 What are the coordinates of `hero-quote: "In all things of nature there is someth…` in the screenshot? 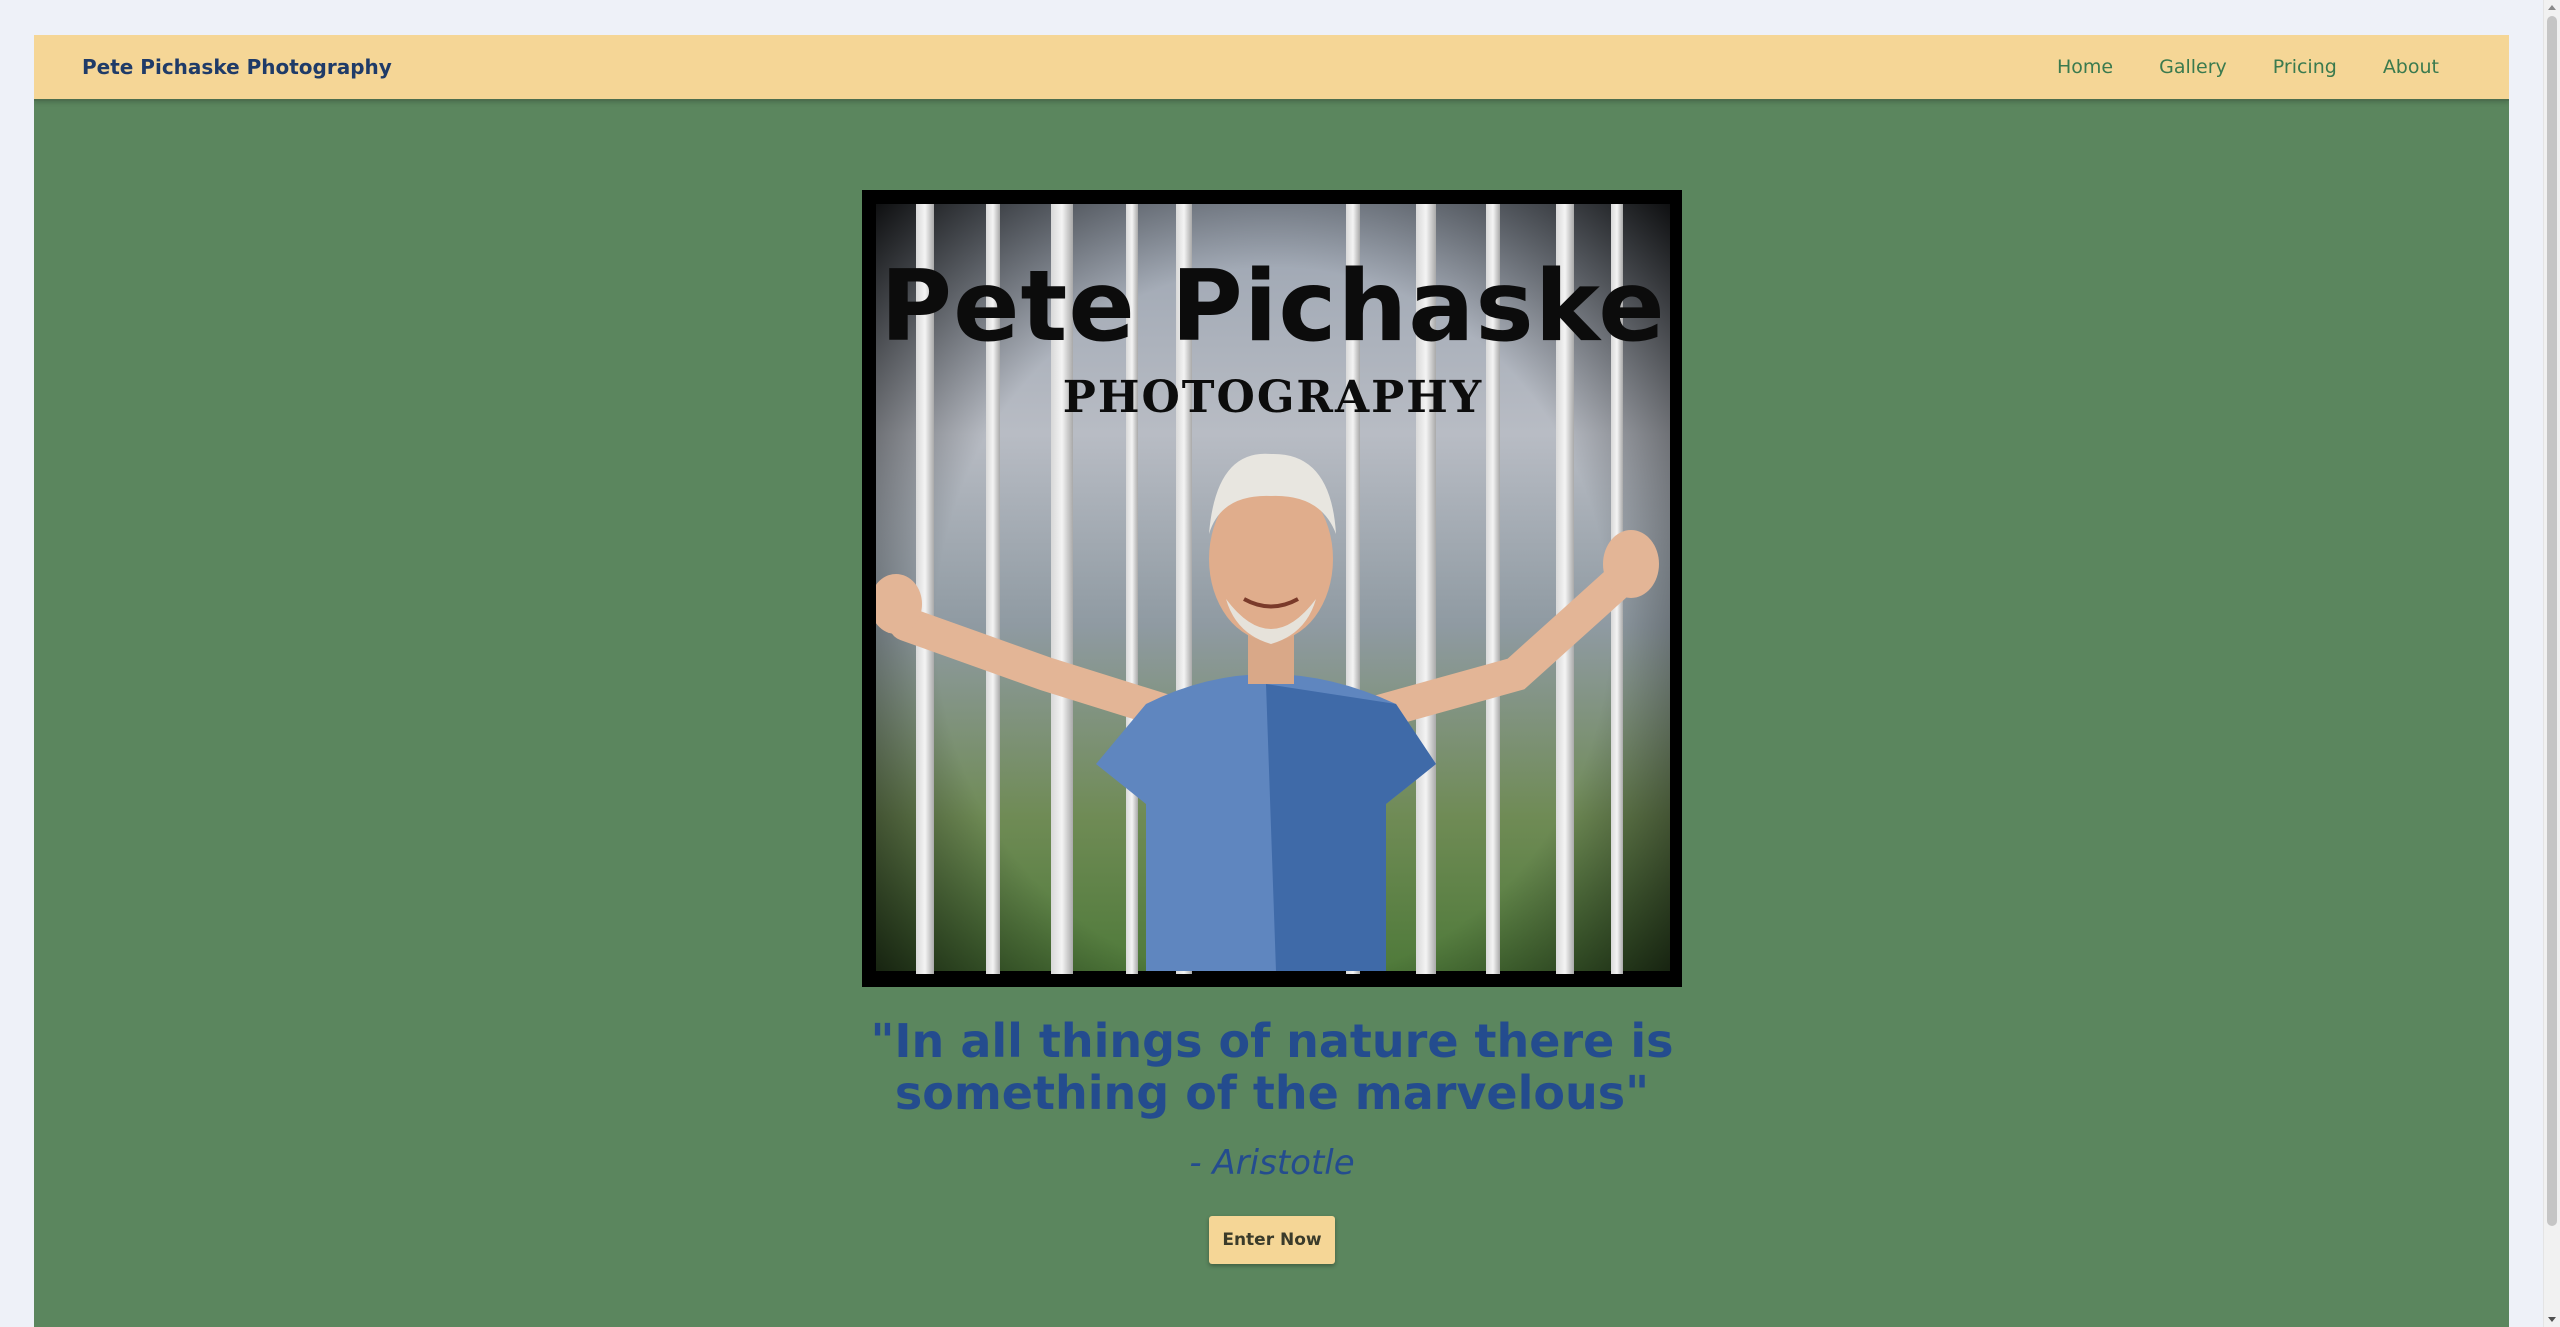 It's located at (1272, 1067).